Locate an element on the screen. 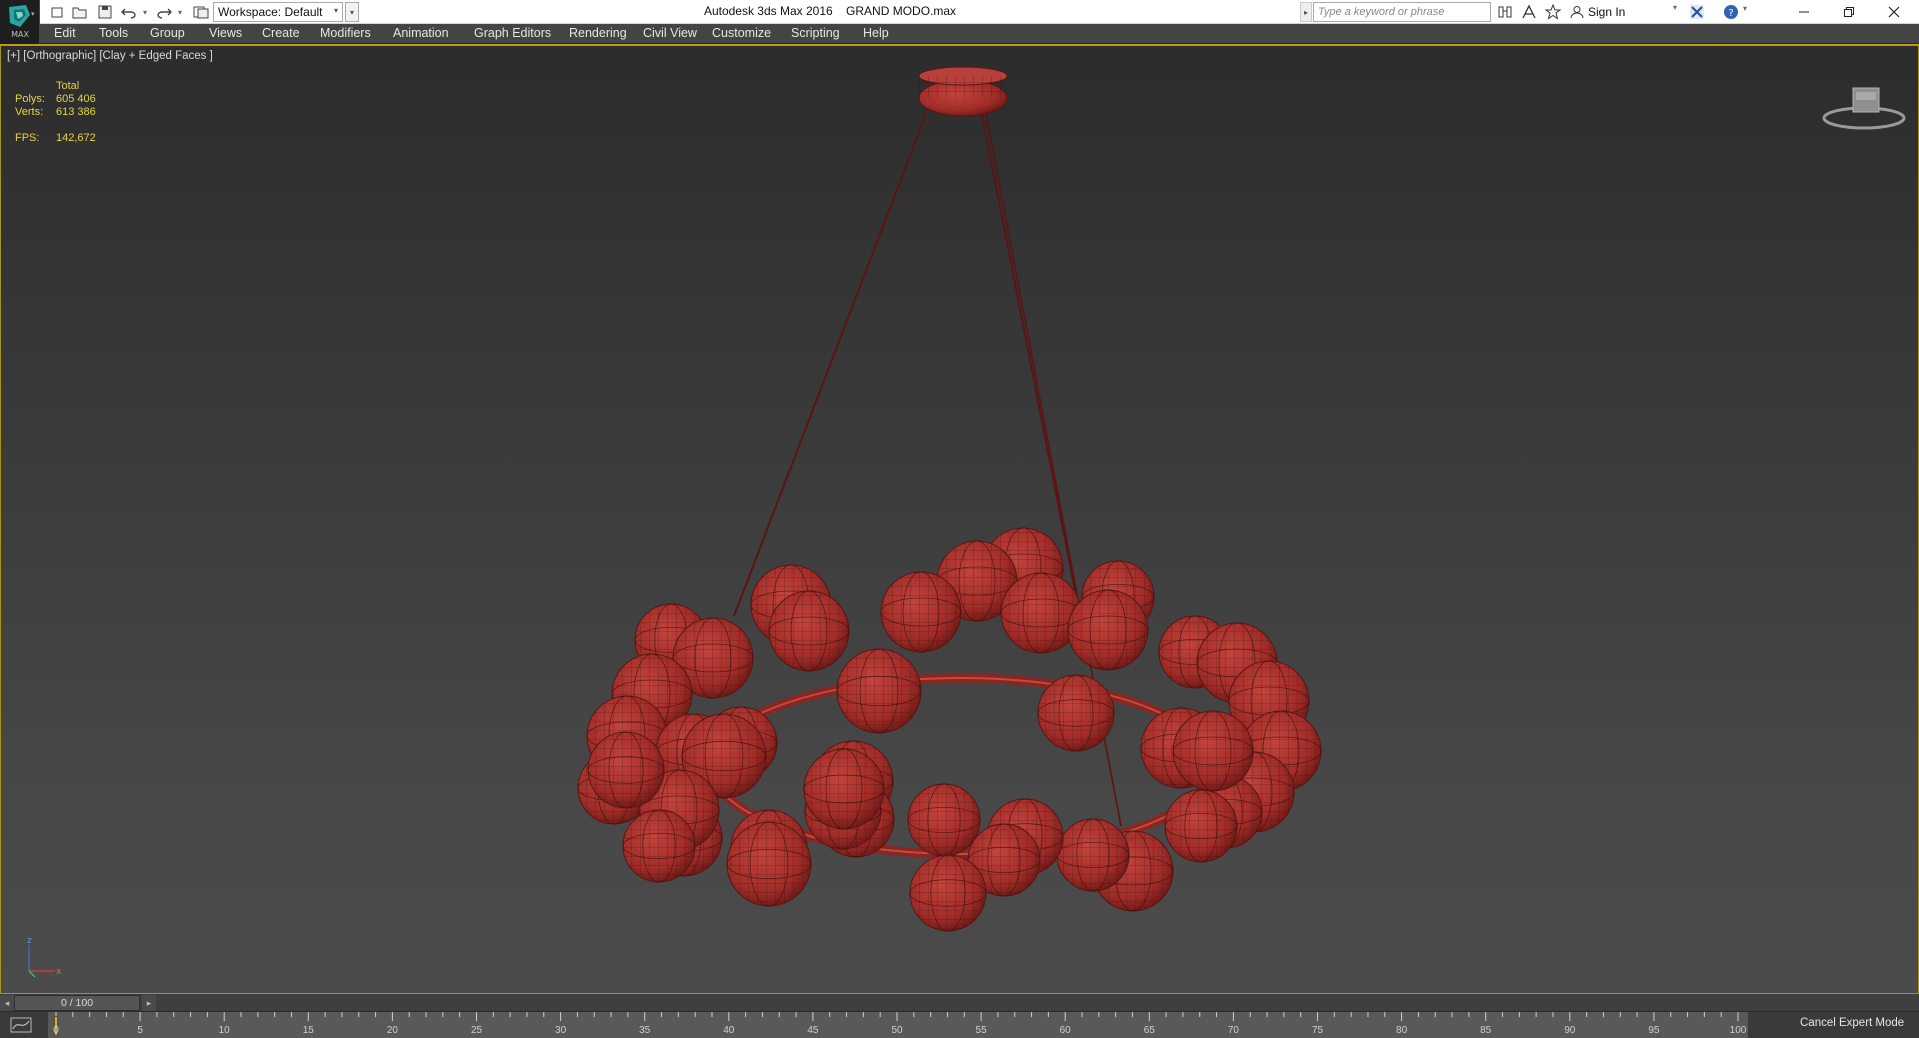 This screenshot has width=1919, height=1038. minimize-icon is located at coordinates (1804, 12).